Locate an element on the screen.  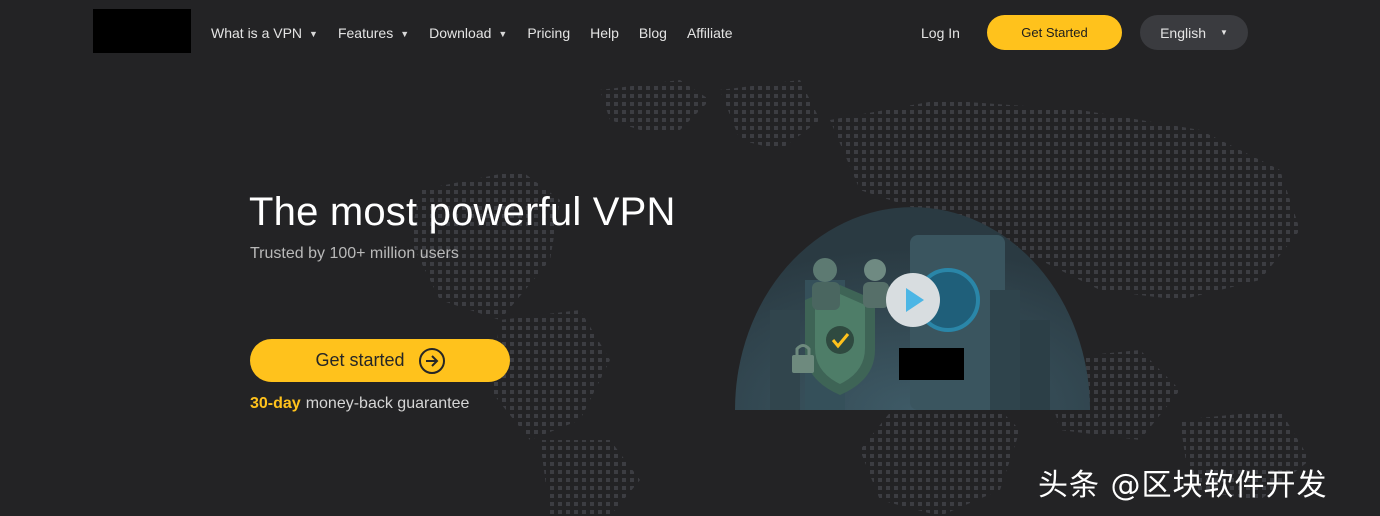
login-link: Log In is located at coordinates (940, 33).